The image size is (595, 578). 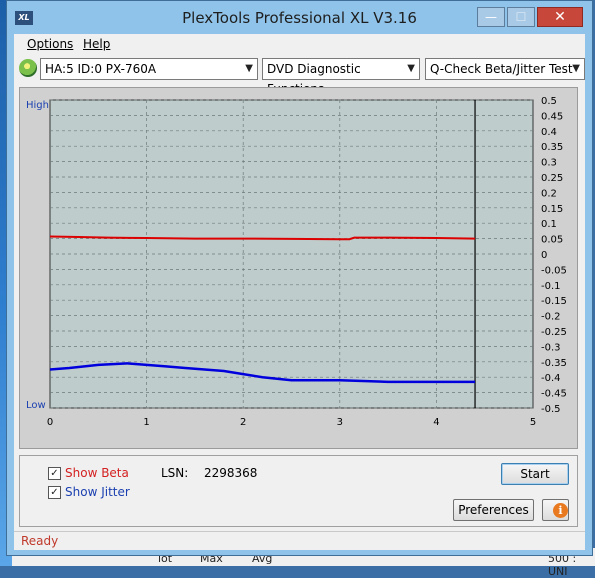 What do you see at coordinates (552, 116) in the screenshot?
I see `y-tick-label: 0.45` at bounding box center [552, 116].